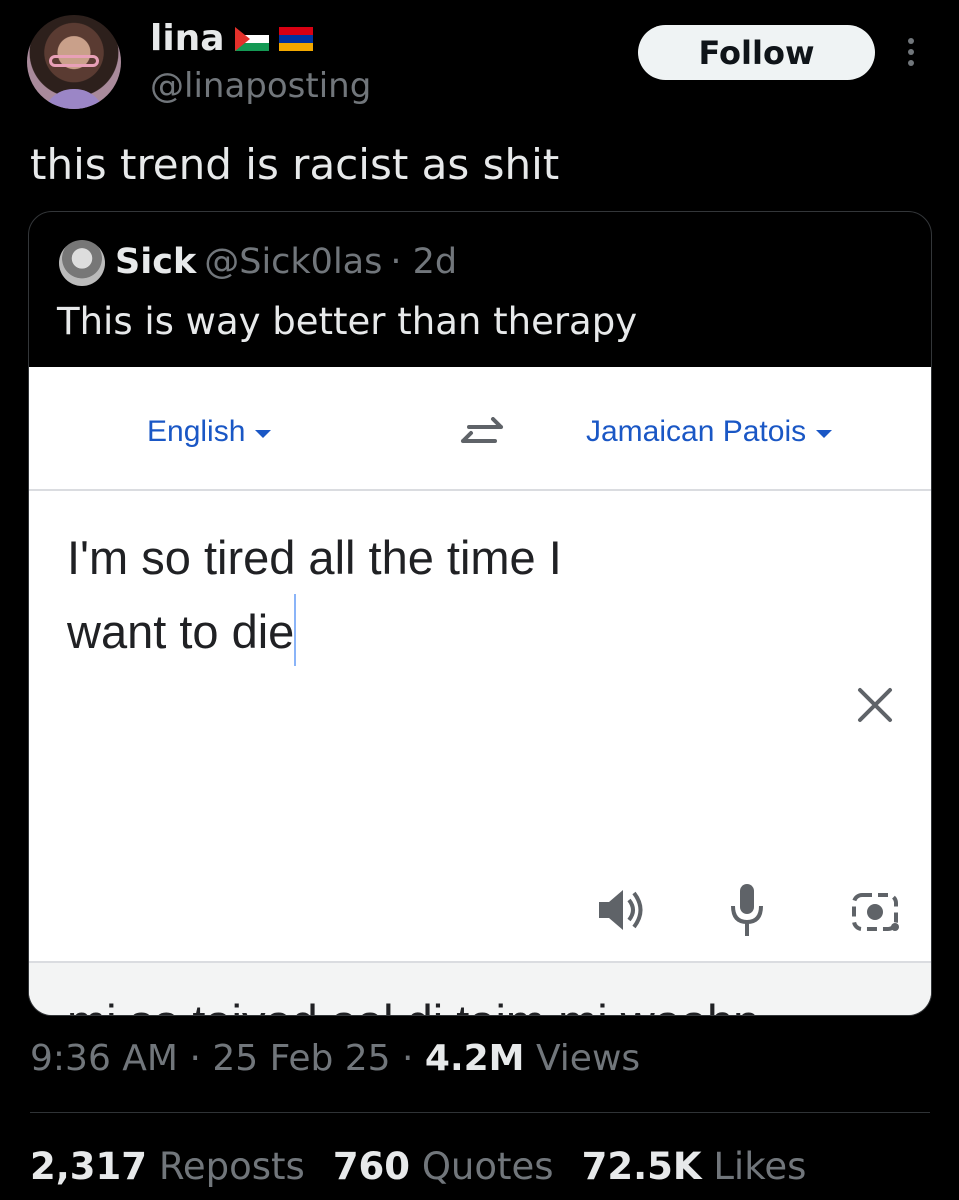  What do you see at coordinates (187, 38) in the screenshot?
I see `author-name: lina` at bounding box center [187, 38].